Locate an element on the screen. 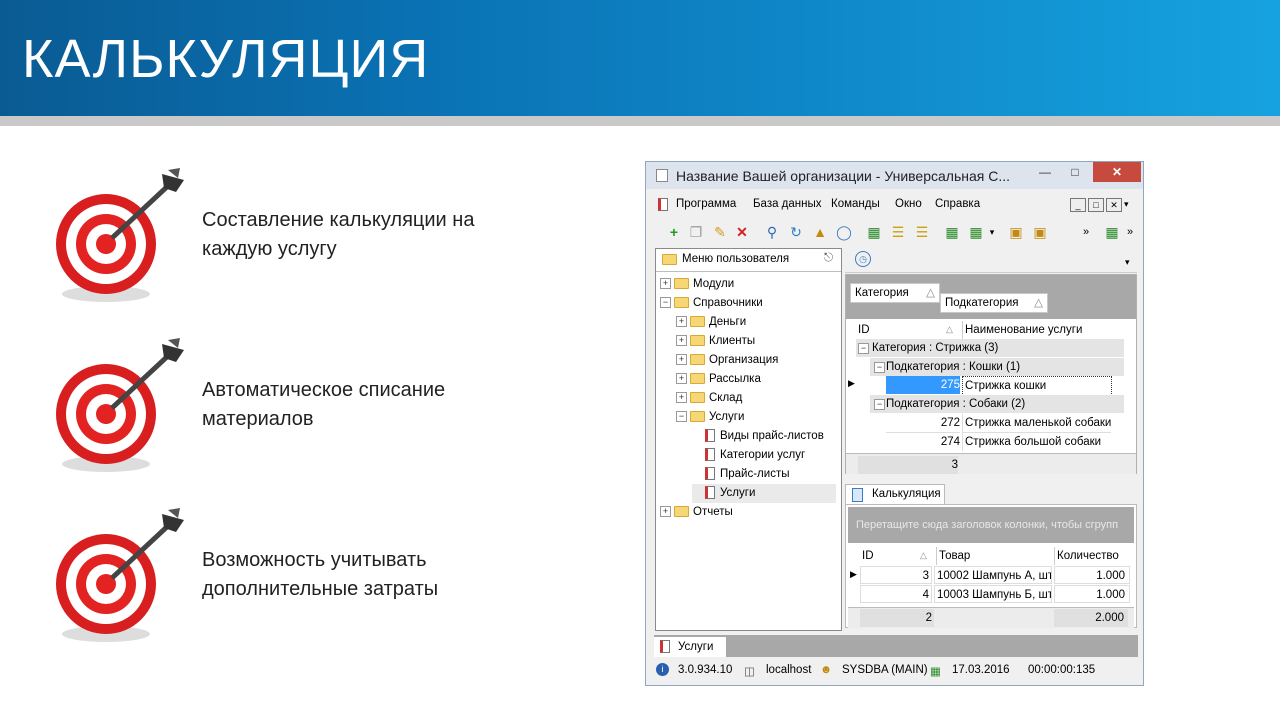  menu-help: Справка is located at coordinates (957, 204).